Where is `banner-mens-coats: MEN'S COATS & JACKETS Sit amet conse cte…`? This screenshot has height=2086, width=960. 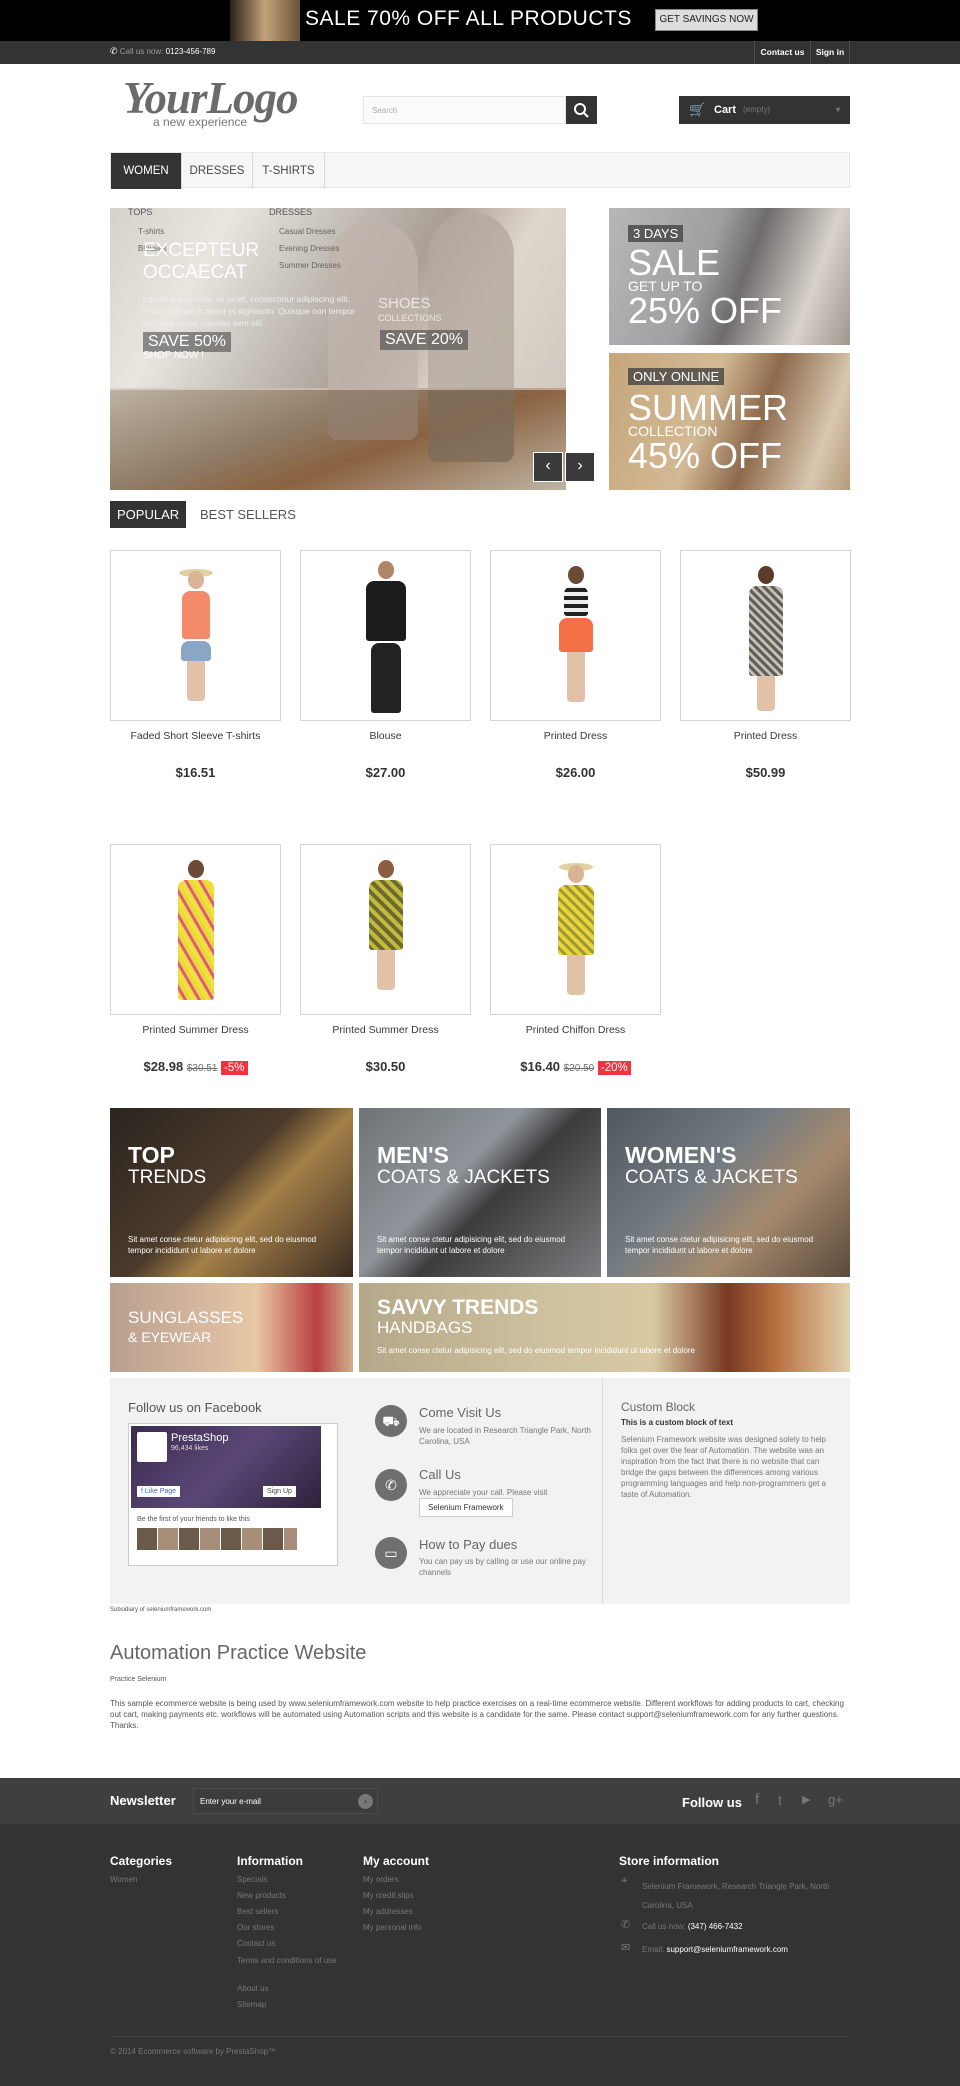 banner-mens-coats: MEN'S COATS & JACKETS Sit amet conse cte… is located at coordinates (480, 1192).